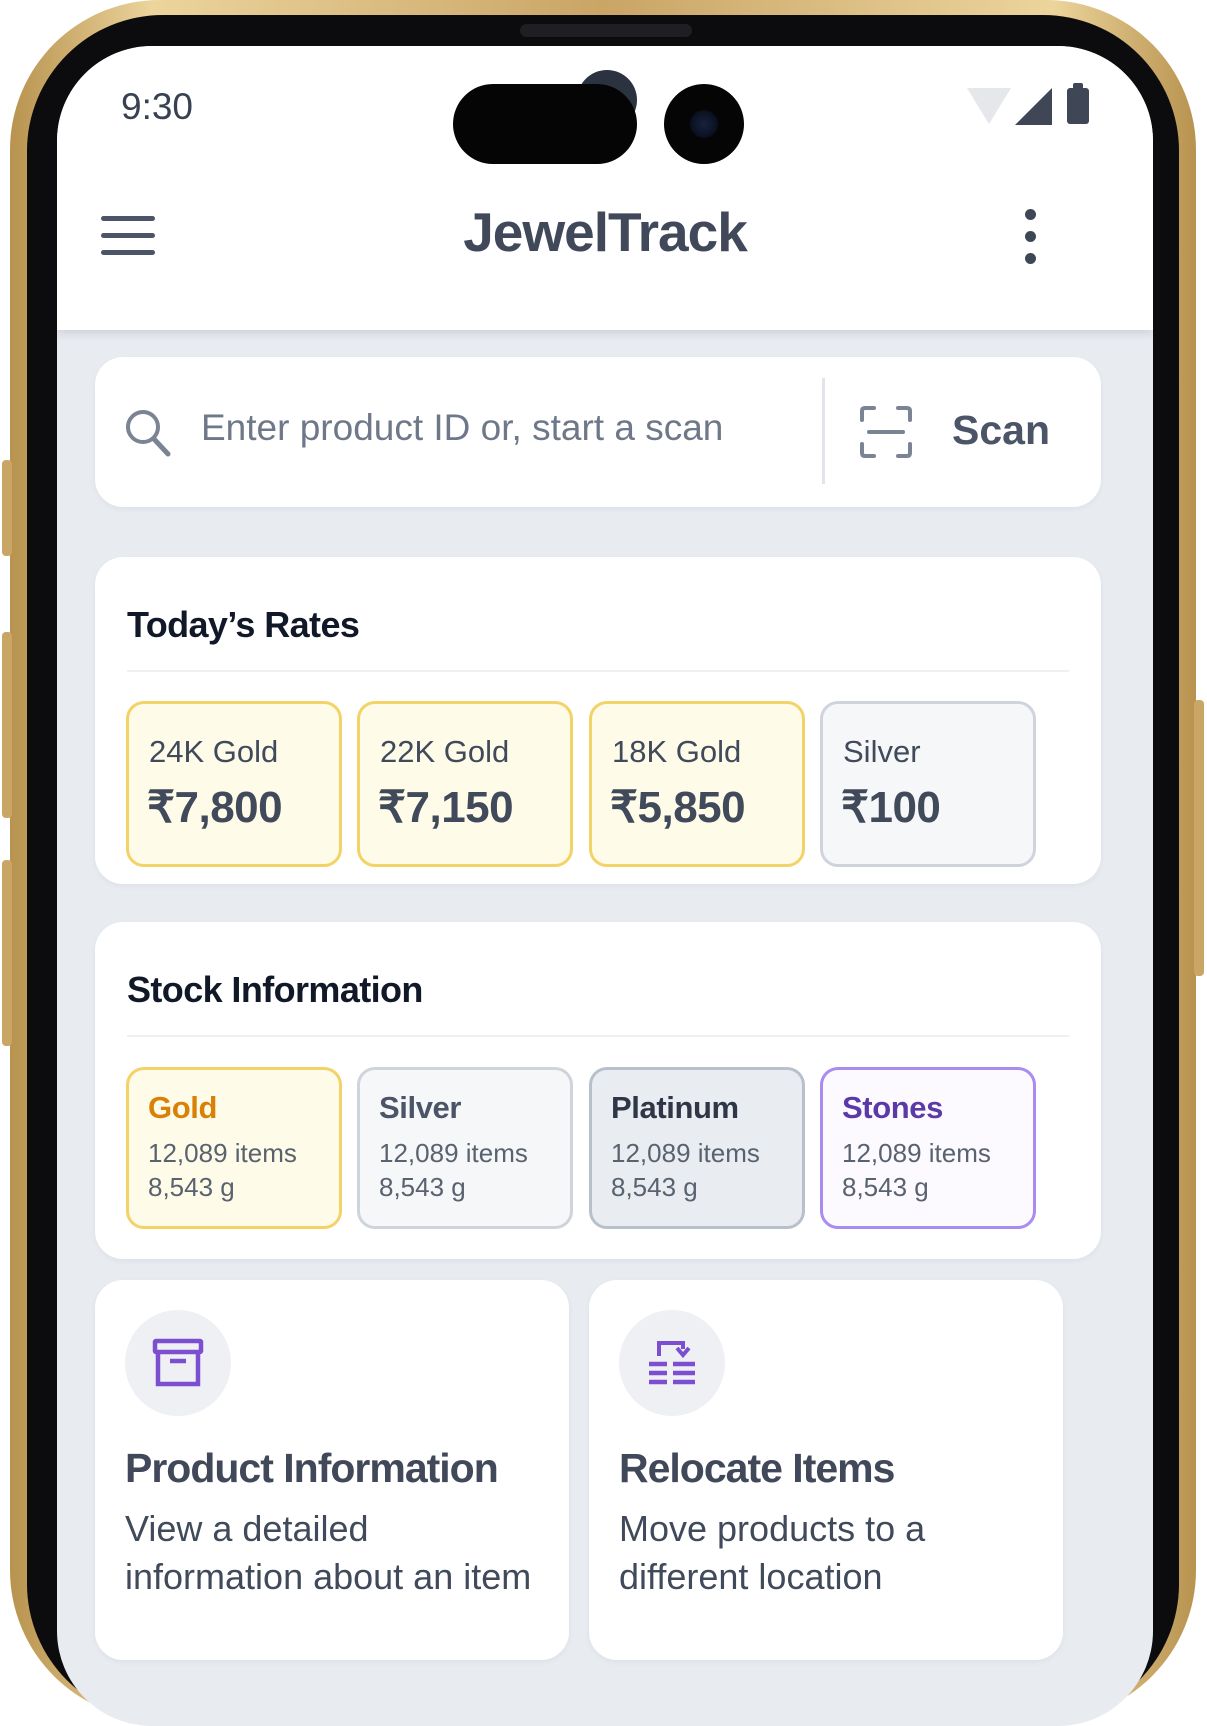 The image size is (1207, 1726). I want to click on rate-value: ₹7,800, so click(215, 807).